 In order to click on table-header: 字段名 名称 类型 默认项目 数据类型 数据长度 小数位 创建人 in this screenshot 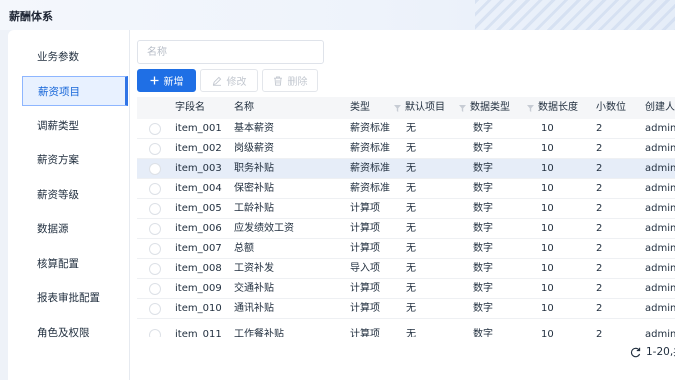, I will do `click(406, 108)`.